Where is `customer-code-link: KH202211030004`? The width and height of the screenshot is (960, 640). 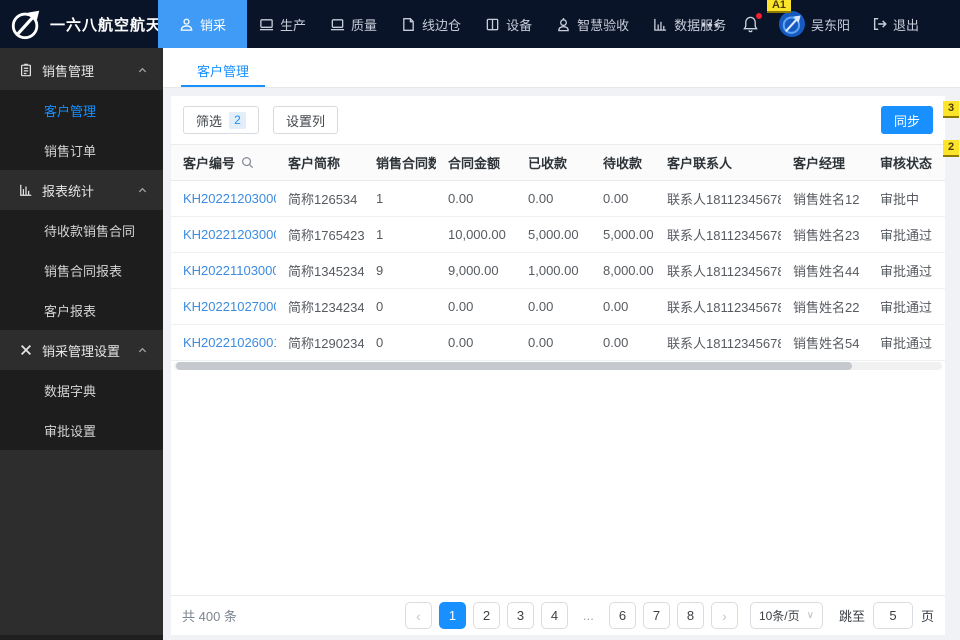
customer-code-link: KH202211030004 is located at coordinates (229, 270).